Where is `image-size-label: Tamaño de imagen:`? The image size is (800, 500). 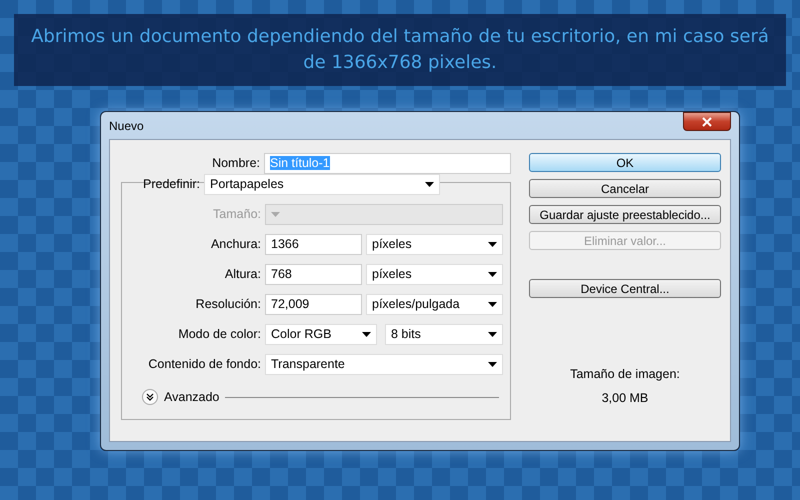
image-size-label: Tamaño de imagen: is located at coordinates (625, 374).